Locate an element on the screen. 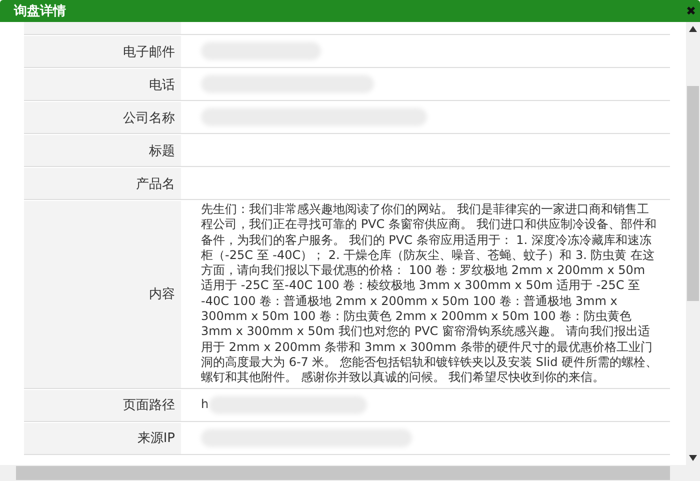  field-label: 公司名称 is located at coordinates (102, 117).